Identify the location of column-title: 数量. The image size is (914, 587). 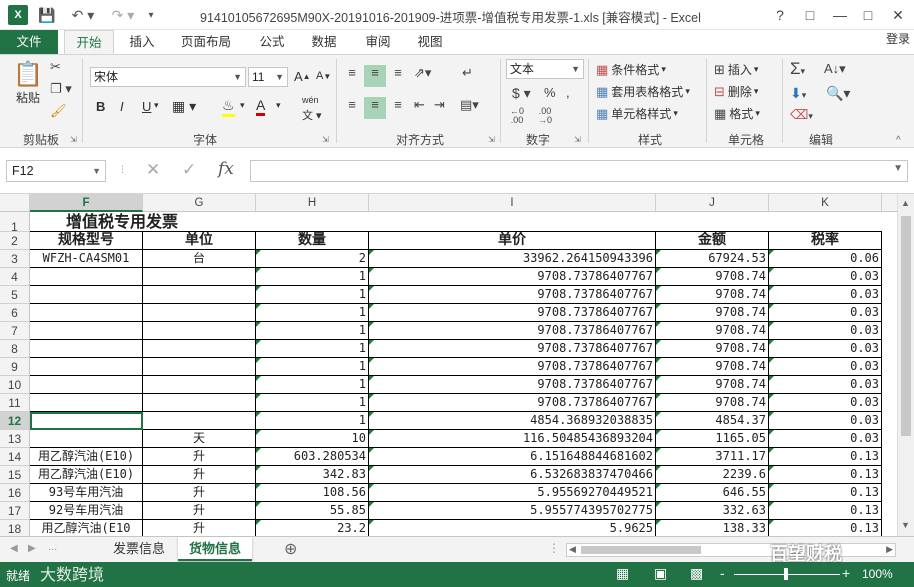
(312, 241).